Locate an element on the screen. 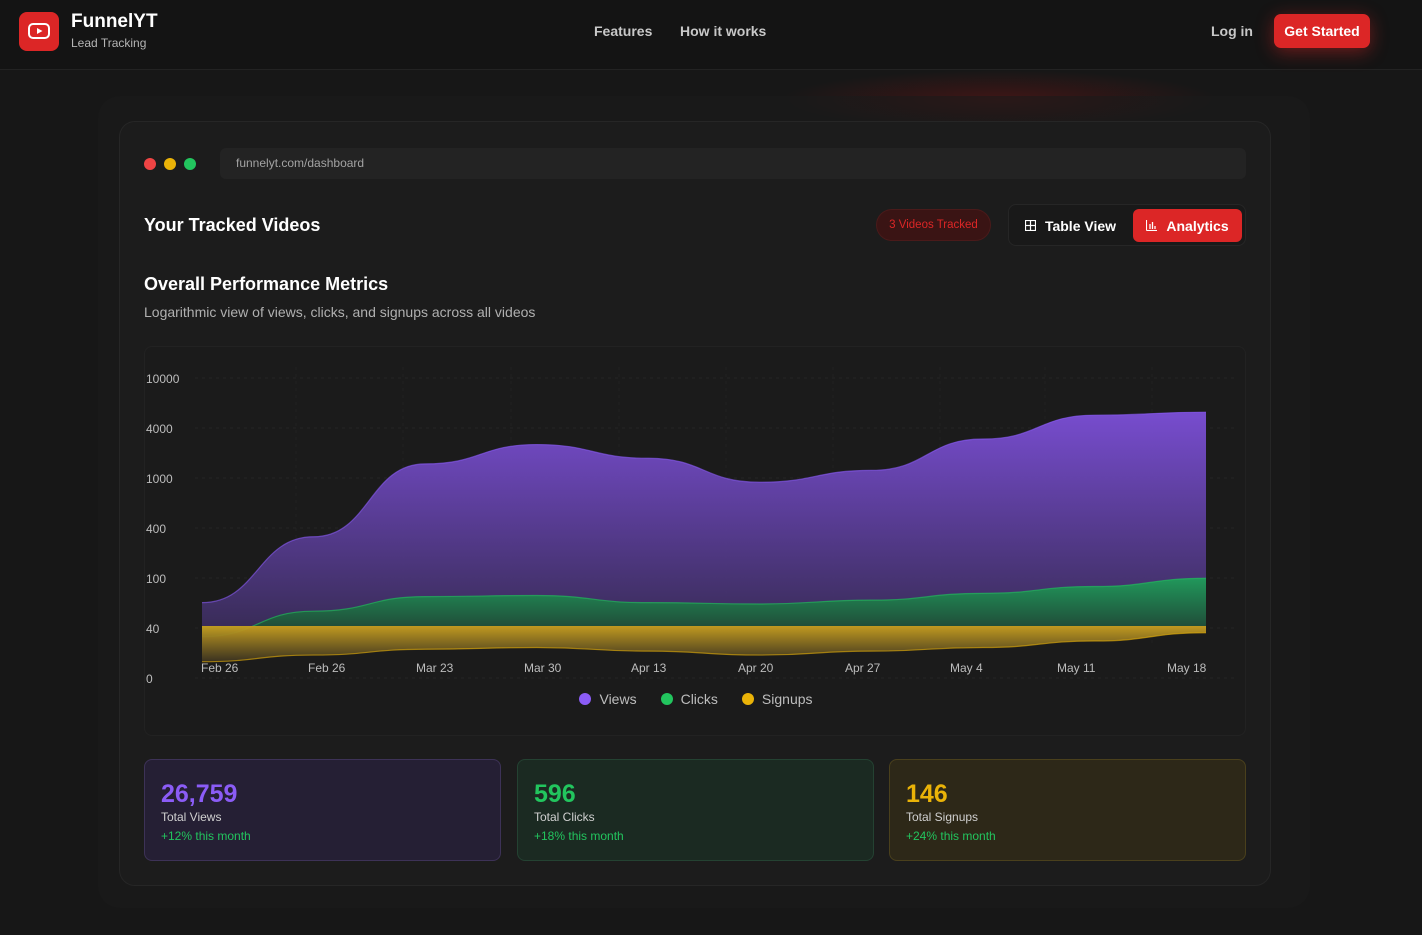  legend-swatch-clicks is located at coordinates (666, 699).